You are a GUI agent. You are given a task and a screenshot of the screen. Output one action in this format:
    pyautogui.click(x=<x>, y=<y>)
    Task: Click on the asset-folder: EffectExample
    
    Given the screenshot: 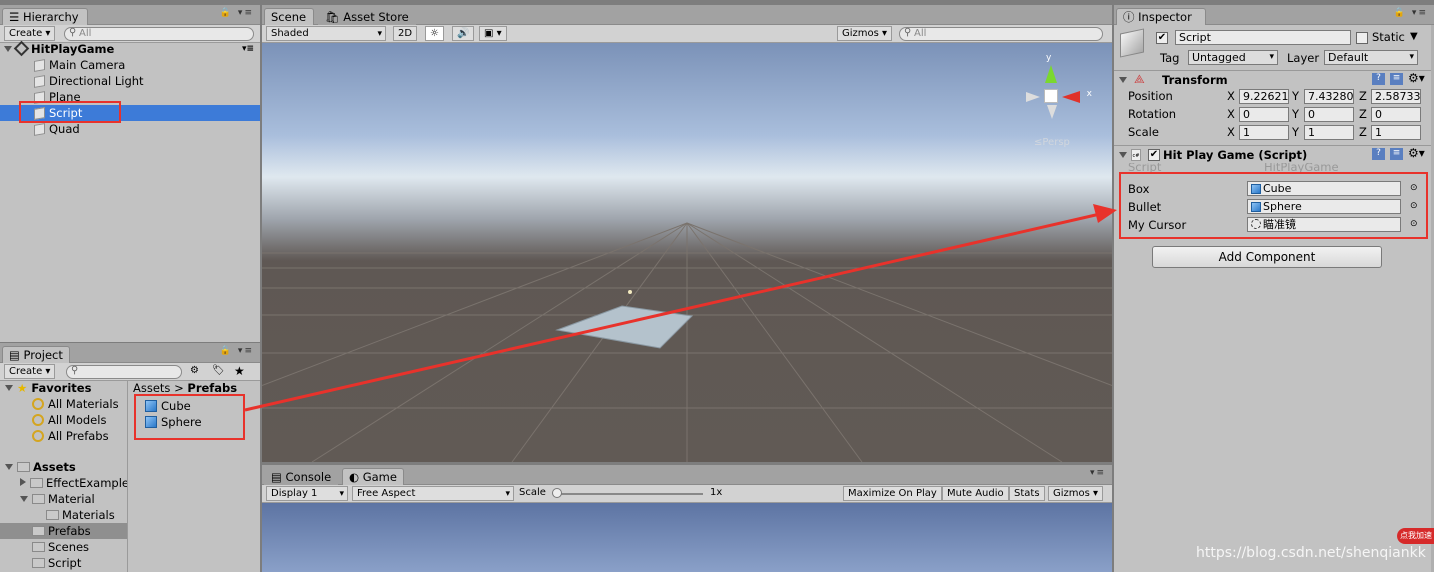 What is the action you would take?
    pyautogui.click(x=63, y=483)
    